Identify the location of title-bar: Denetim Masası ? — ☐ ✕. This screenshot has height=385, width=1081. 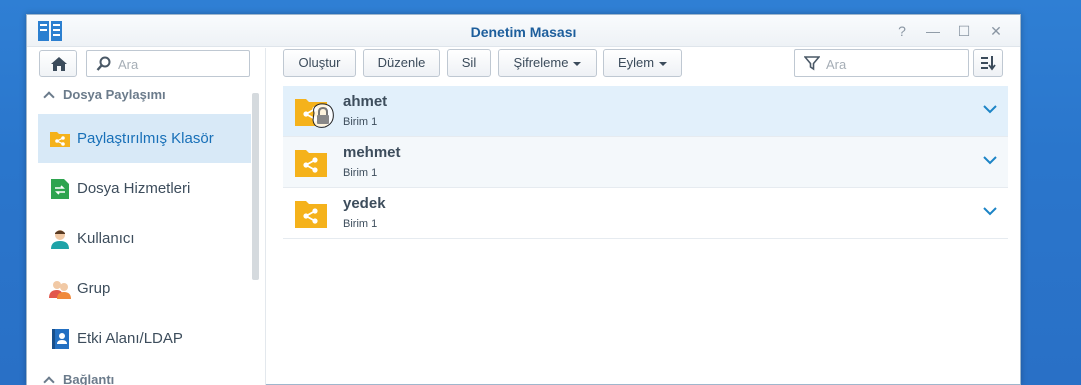
(523, 31).